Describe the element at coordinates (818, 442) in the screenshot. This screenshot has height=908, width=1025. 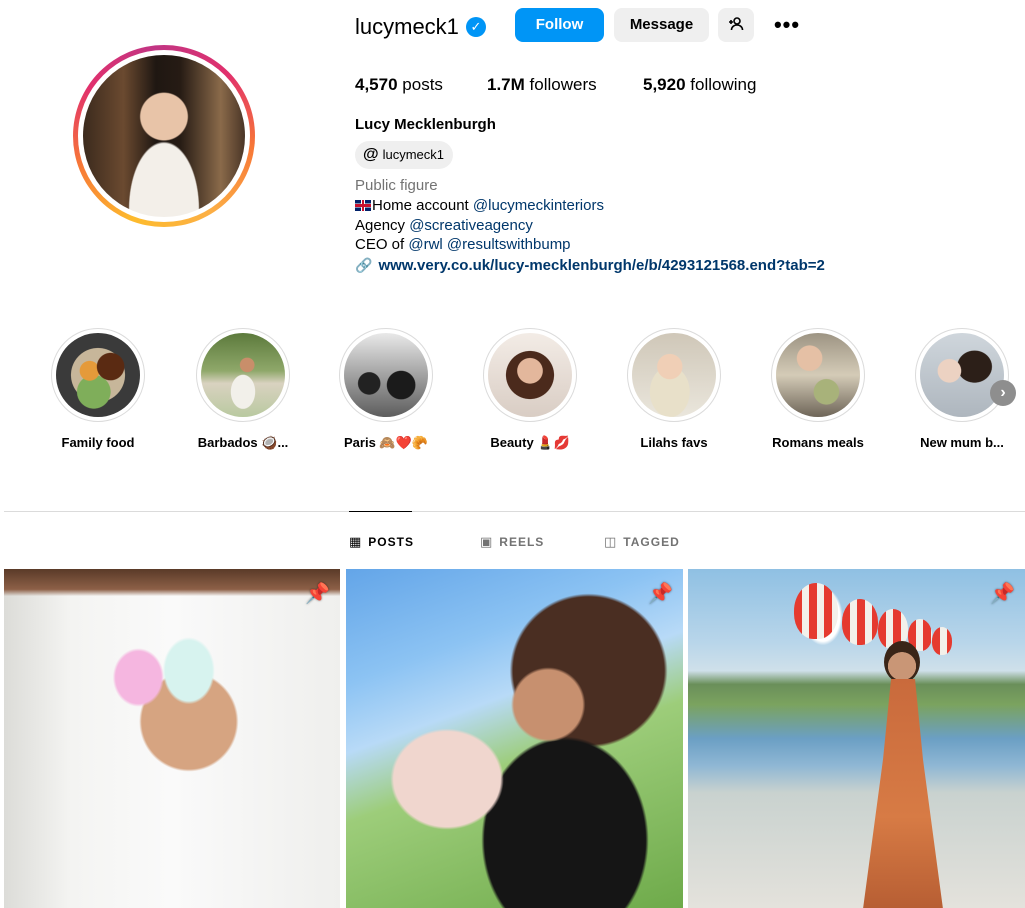
I see `highlight-label: Romans meals` at that location.